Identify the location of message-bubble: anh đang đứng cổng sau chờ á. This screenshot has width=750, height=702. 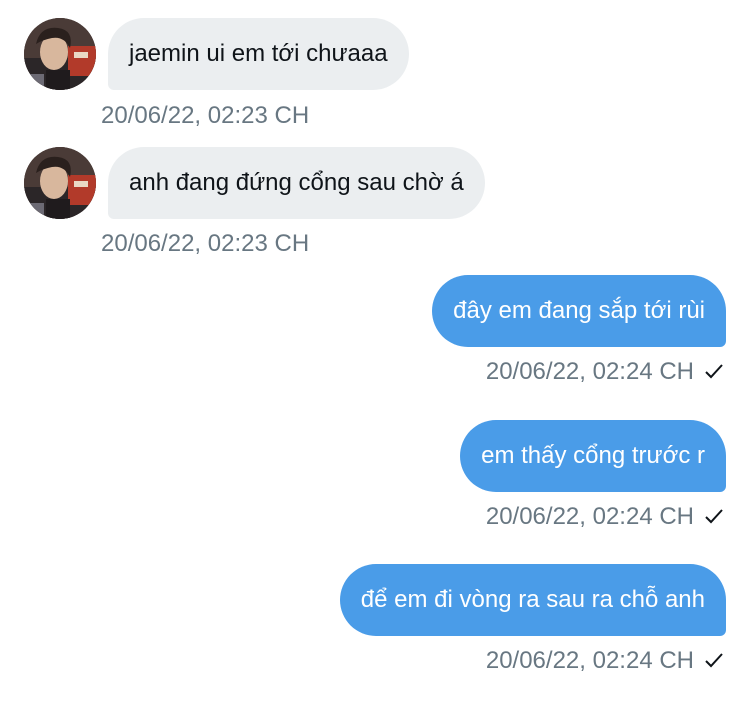
(296, 183).